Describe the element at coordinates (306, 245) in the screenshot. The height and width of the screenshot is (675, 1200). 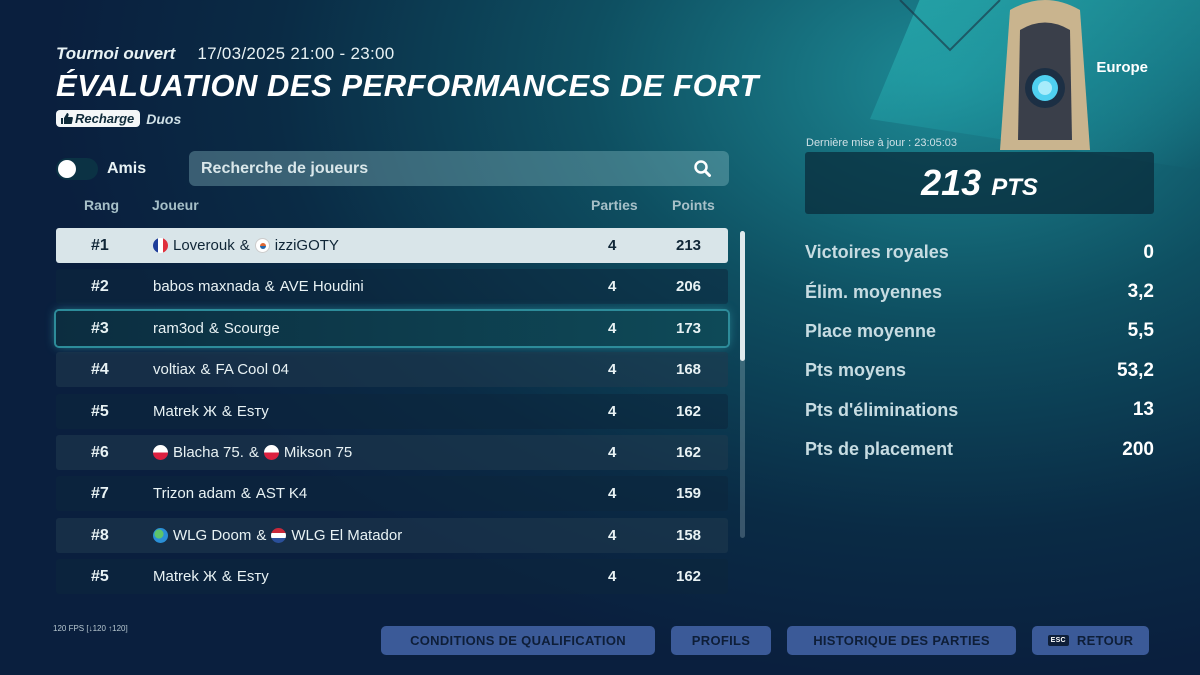
I see `player-two-name: izziGOTY` at that location.